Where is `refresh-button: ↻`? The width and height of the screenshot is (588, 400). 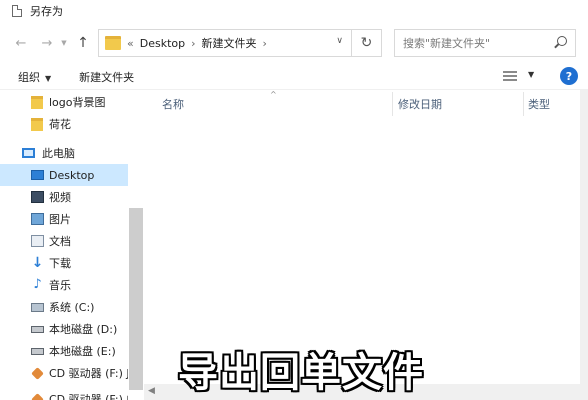 refresh-button: ↻ is located at coordinates (367, 43).